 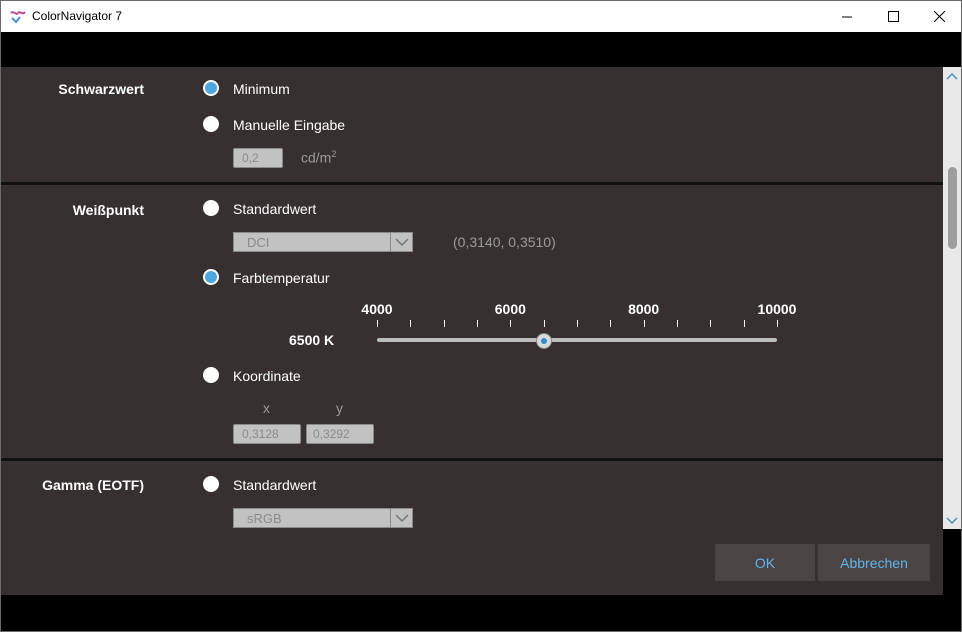 I want to click on option-coordinates-label: Koordinate, so click(x=267, y=376).